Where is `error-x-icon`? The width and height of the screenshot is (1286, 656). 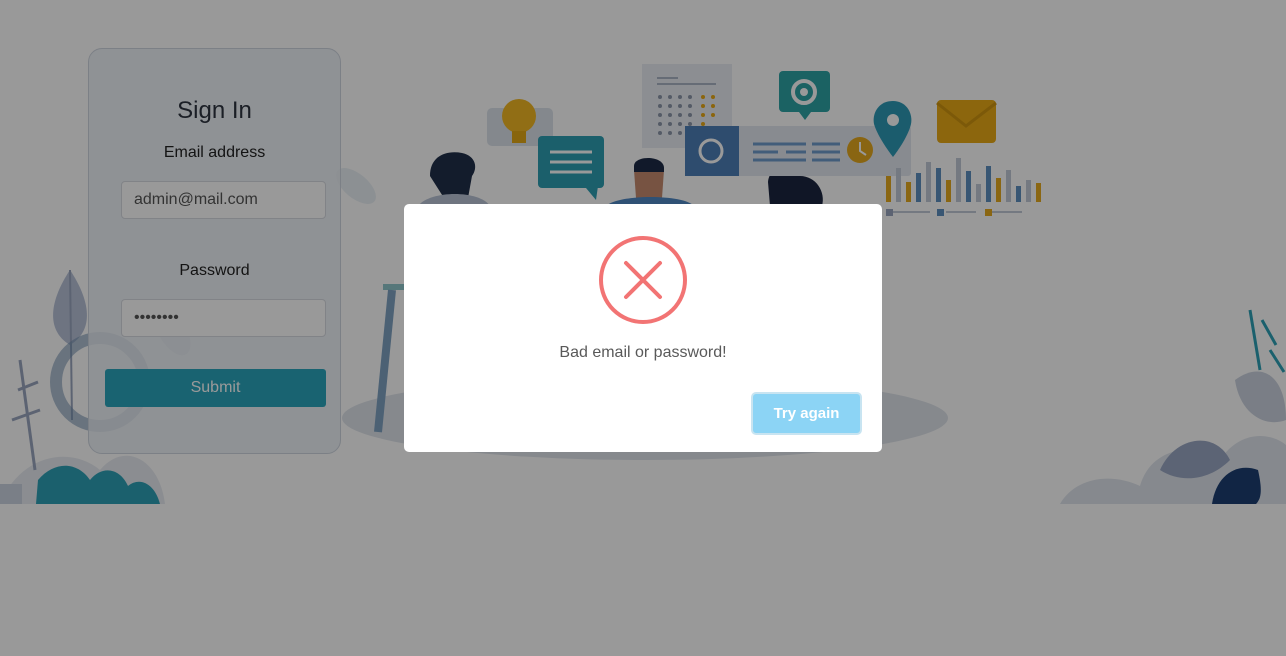
error-x-icon is located at coordinates (643, 280).